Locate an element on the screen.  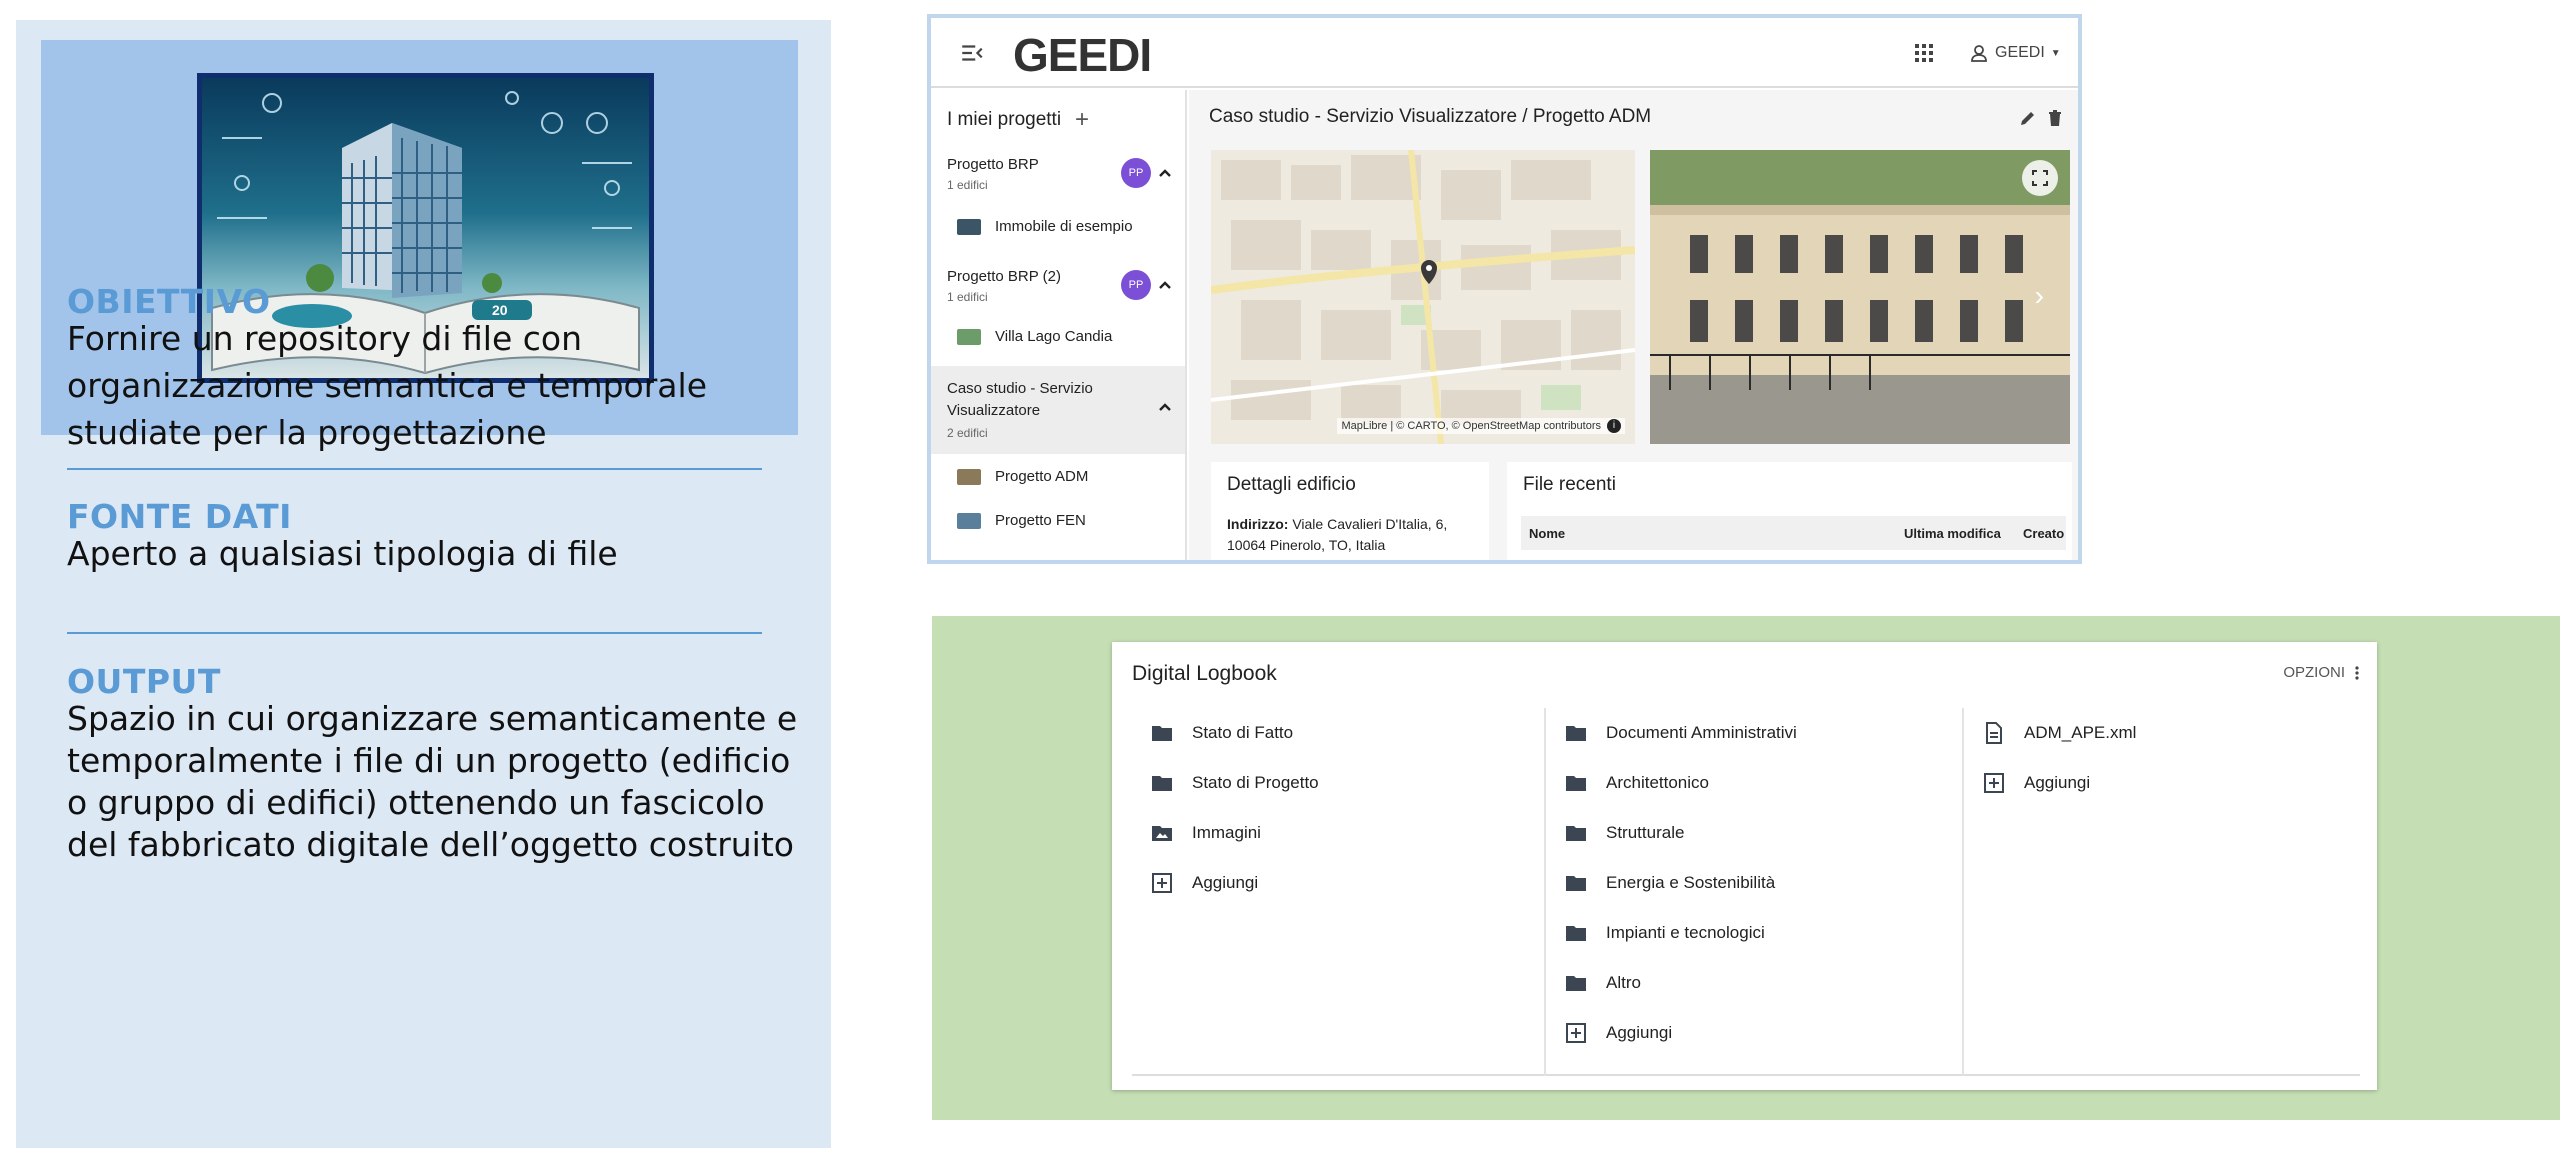
logbook-column: ADM_APE.xml Aggiungi is located at coordinates (2161, 892).